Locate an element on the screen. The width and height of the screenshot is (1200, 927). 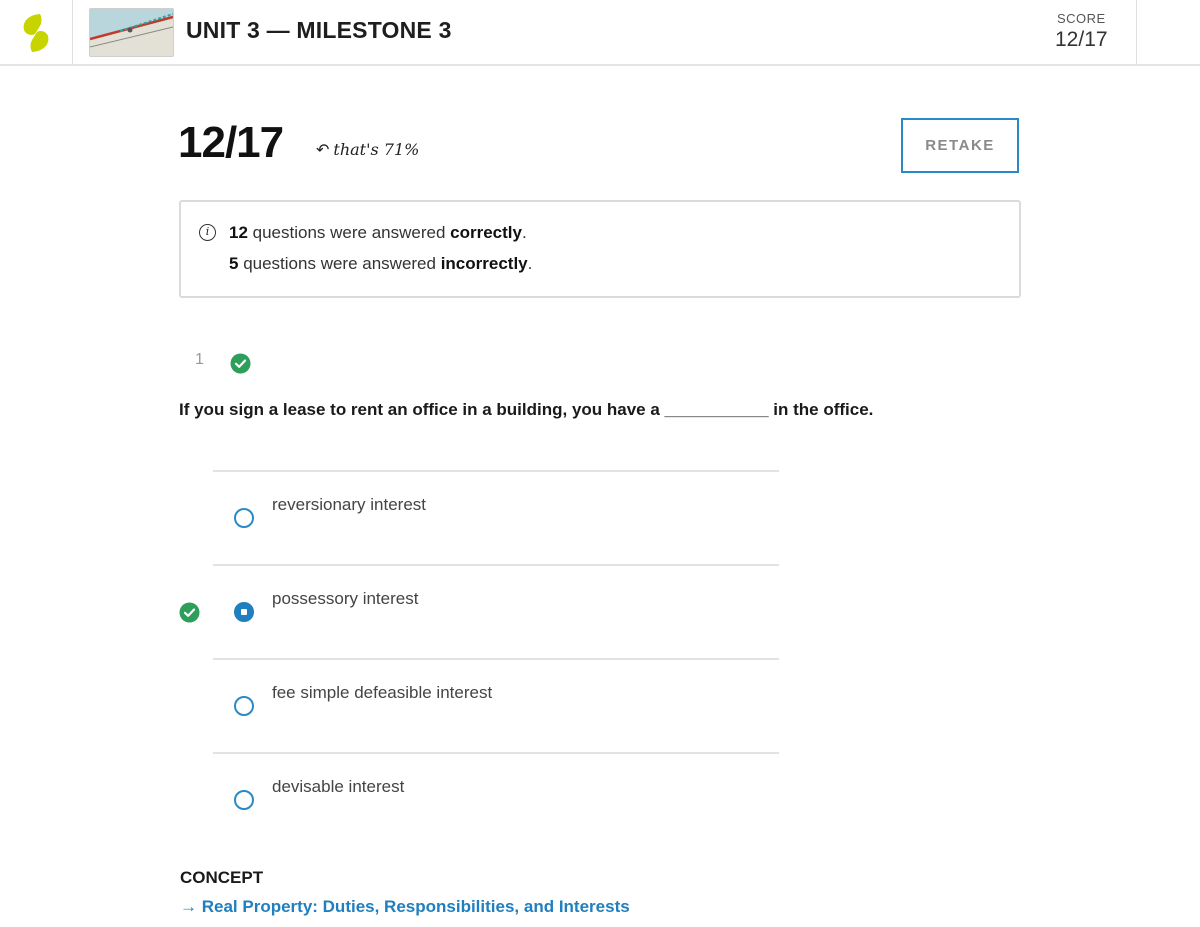
answer-option: devisable interest is located at coordinates (496, 799).